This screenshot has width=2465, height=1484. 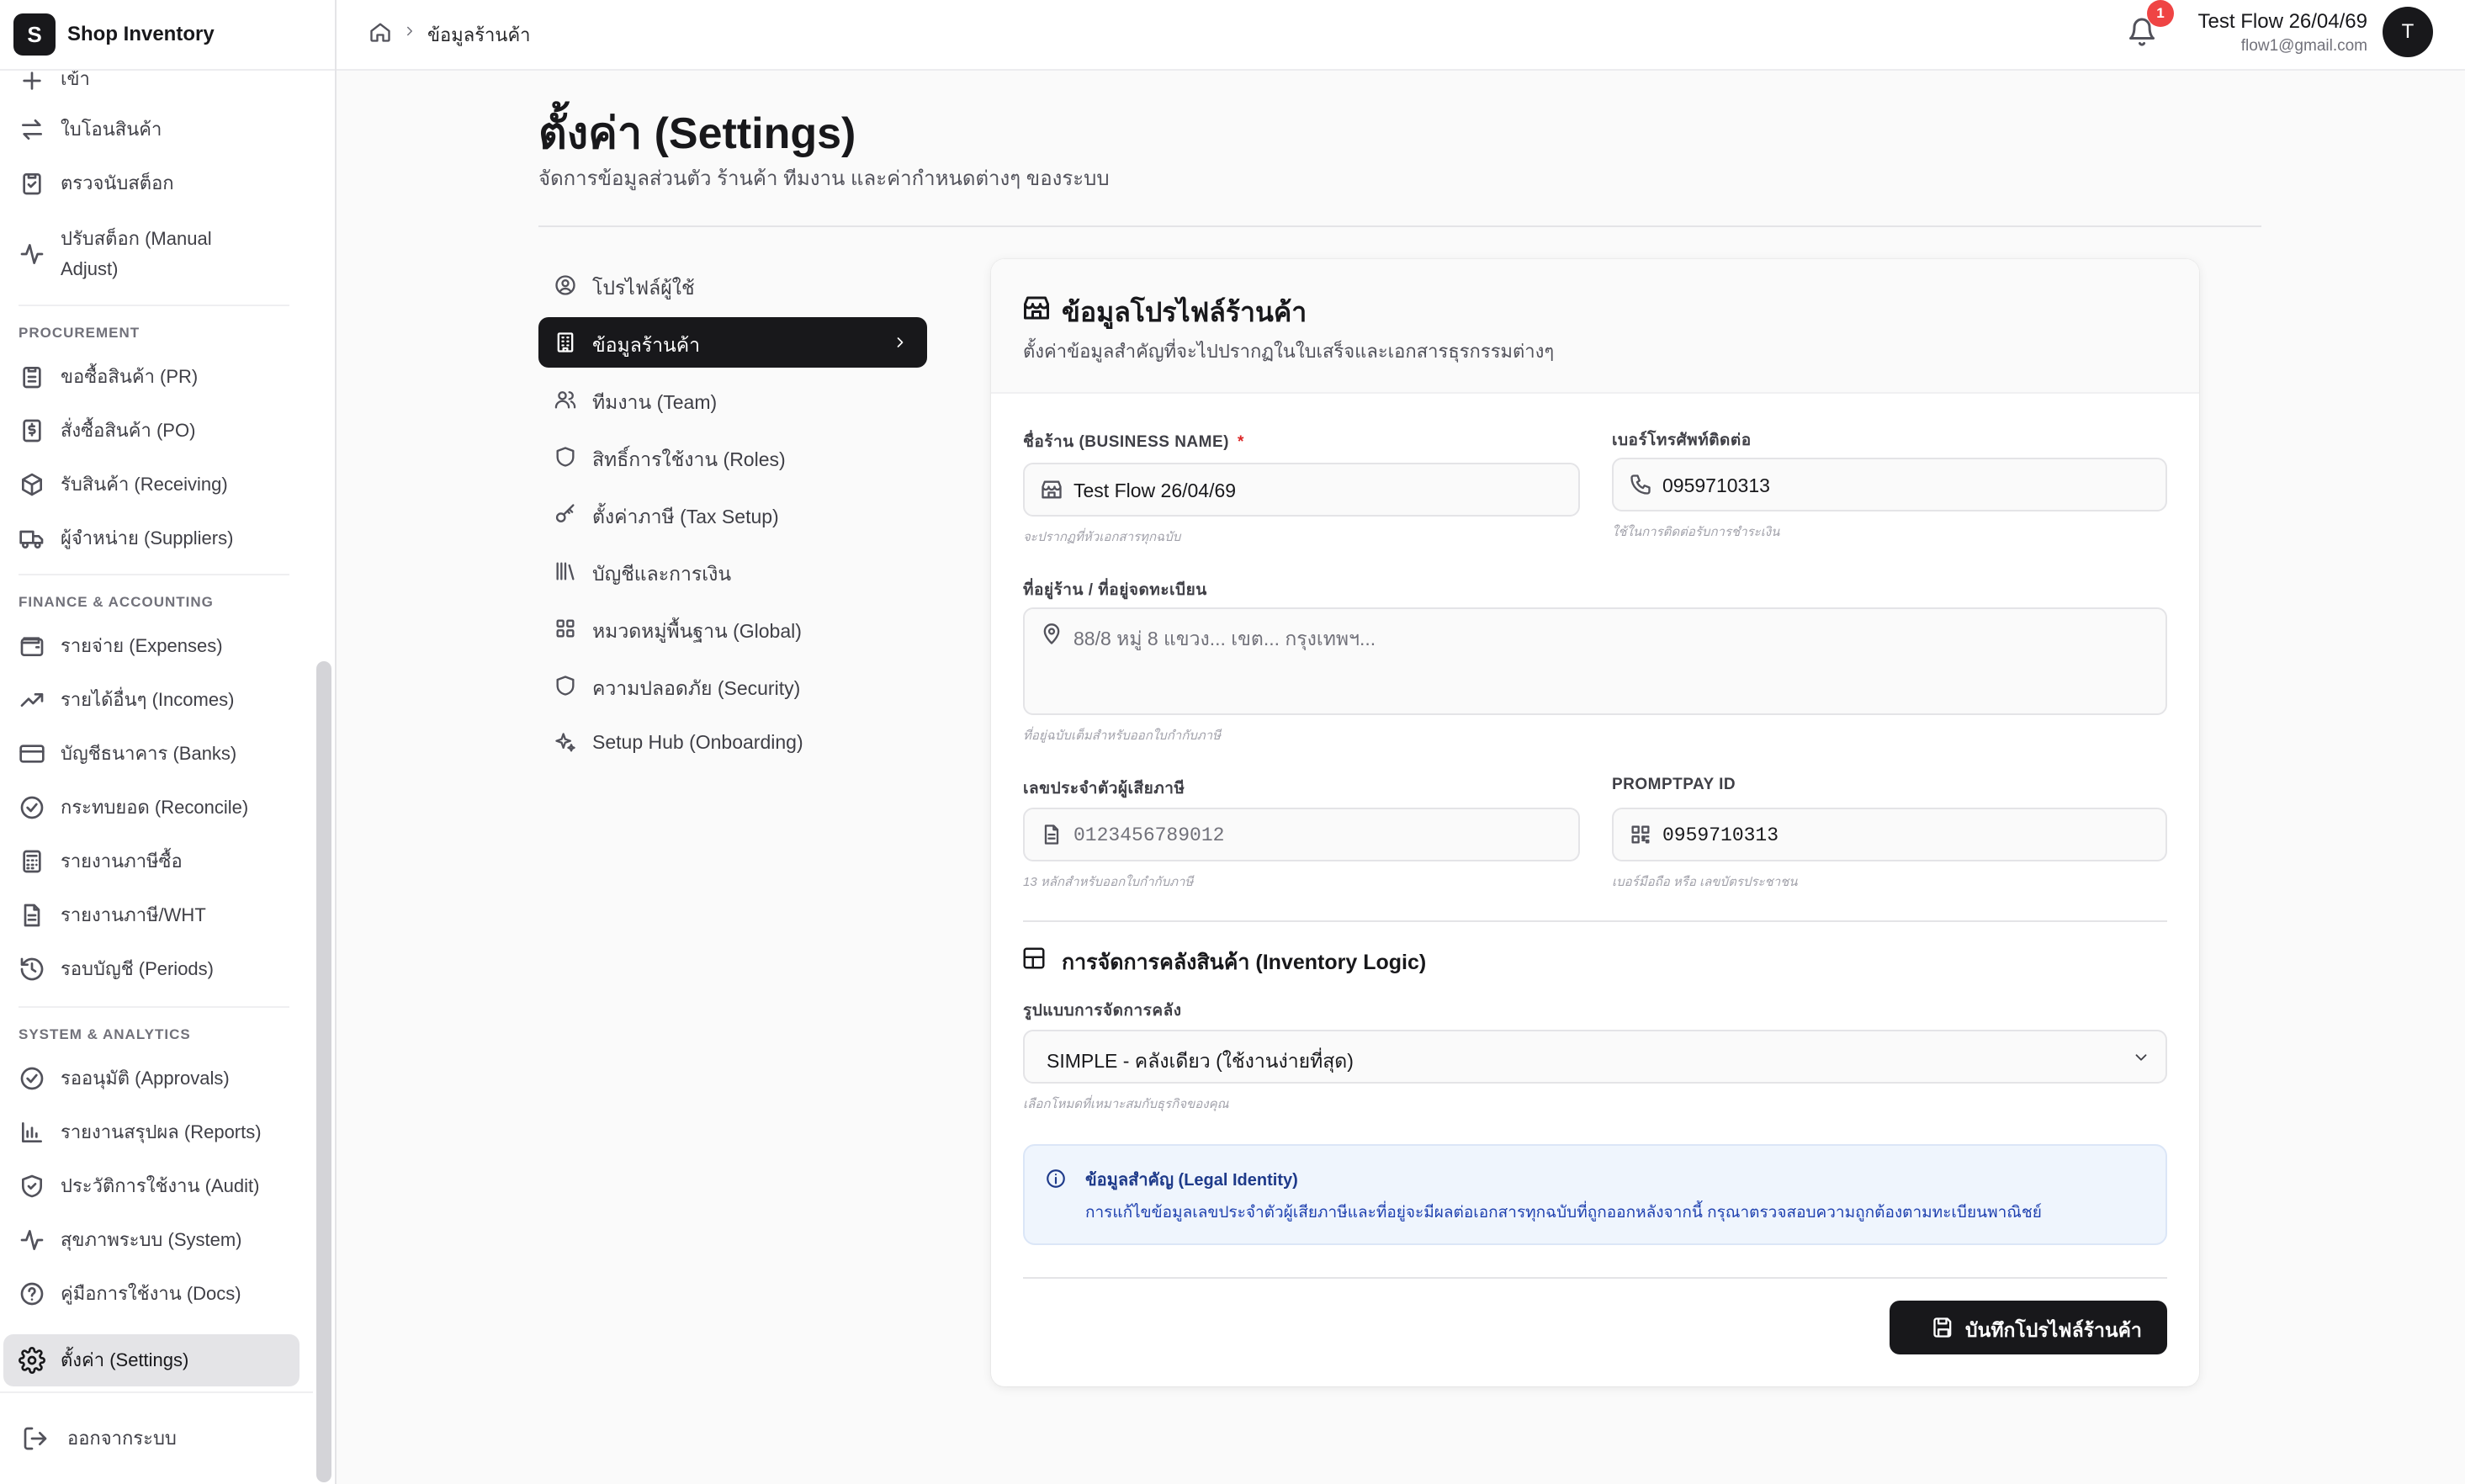 What do you see at coordinates (655, 402) in the screenshot?
I see `settings-tab-label: ทีมงาน (Team)` at bounding box center [655, 402].